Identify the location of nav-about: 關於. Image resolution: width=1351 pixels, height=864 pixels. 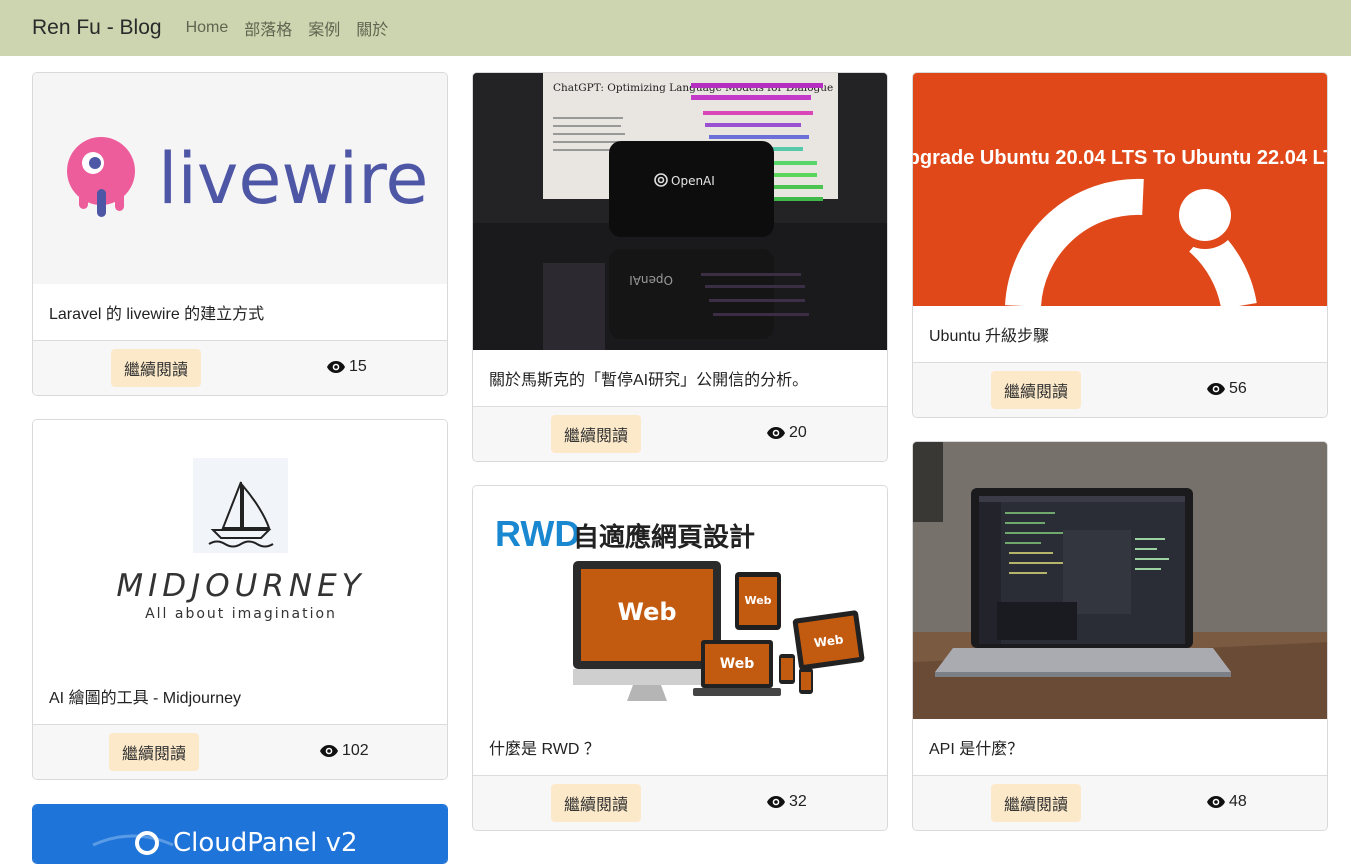
(372, 28).